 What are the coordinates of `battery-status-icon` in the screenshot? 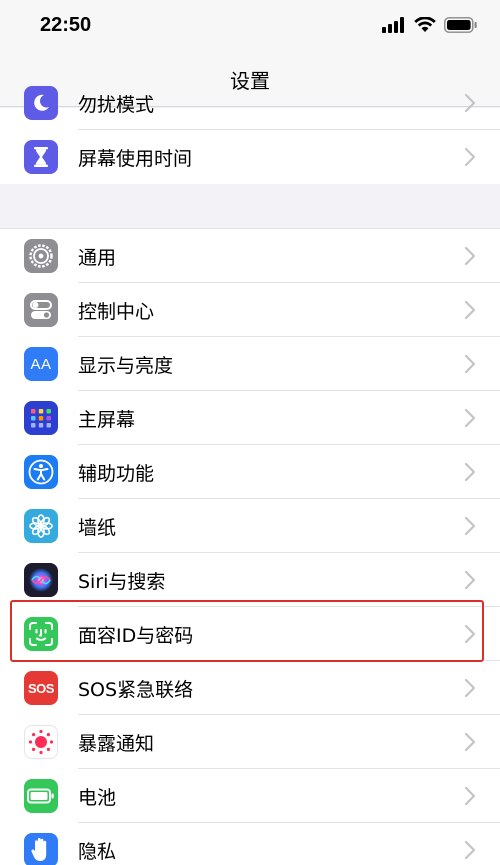 It's located at (460, 25).